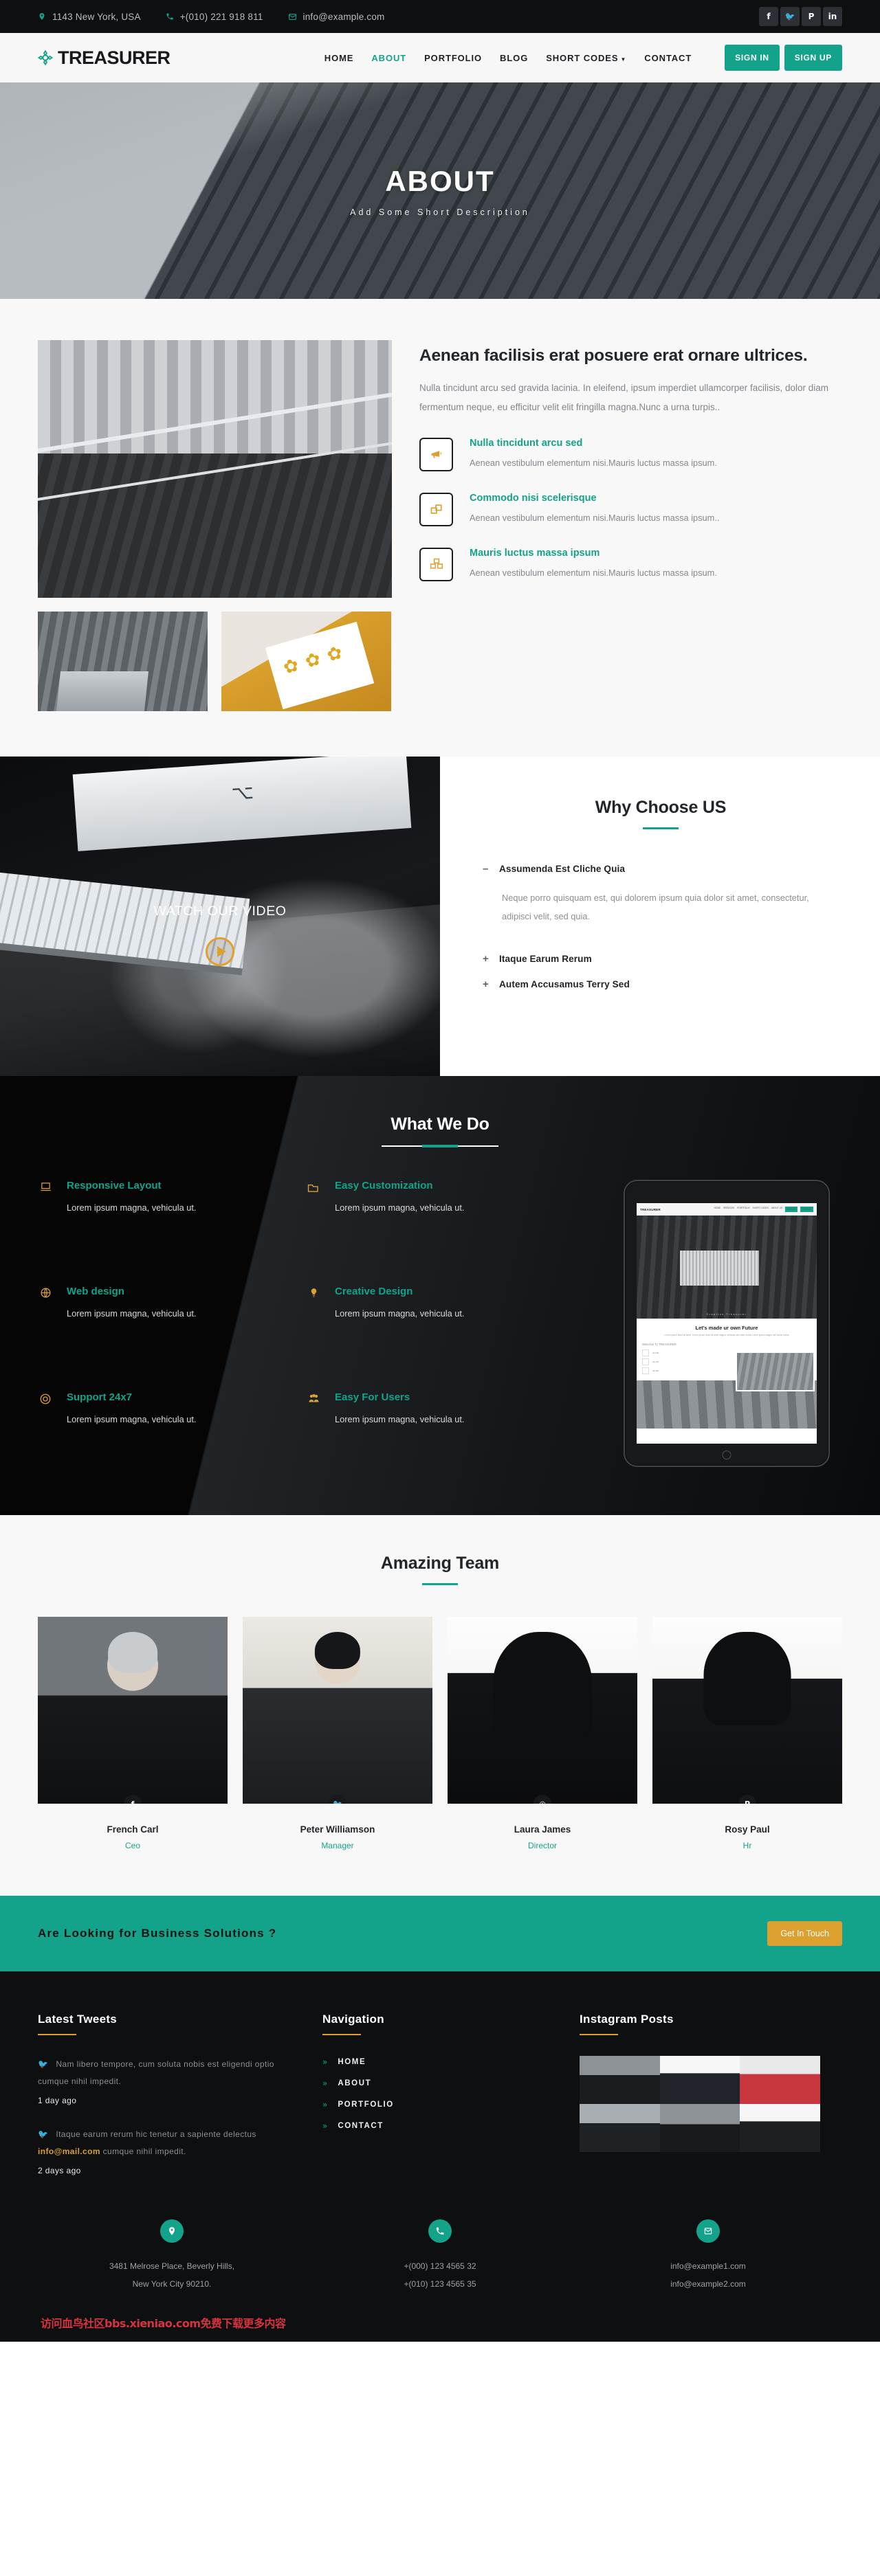 The image size is (880, 2576). What do you see at coordinates (790, 16) in the screenshot?
I see `twitter-icon: 🐦` at bounding box center [790, 16].